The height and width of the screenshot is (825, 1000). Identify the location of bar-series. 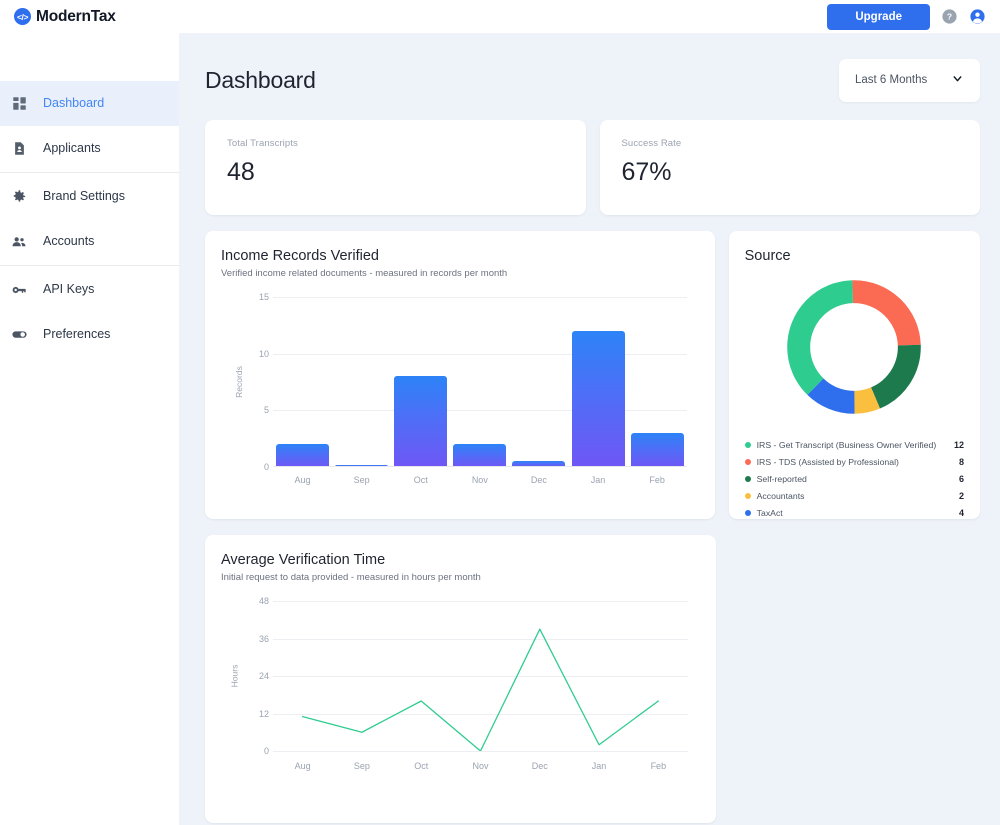
(480, 382).